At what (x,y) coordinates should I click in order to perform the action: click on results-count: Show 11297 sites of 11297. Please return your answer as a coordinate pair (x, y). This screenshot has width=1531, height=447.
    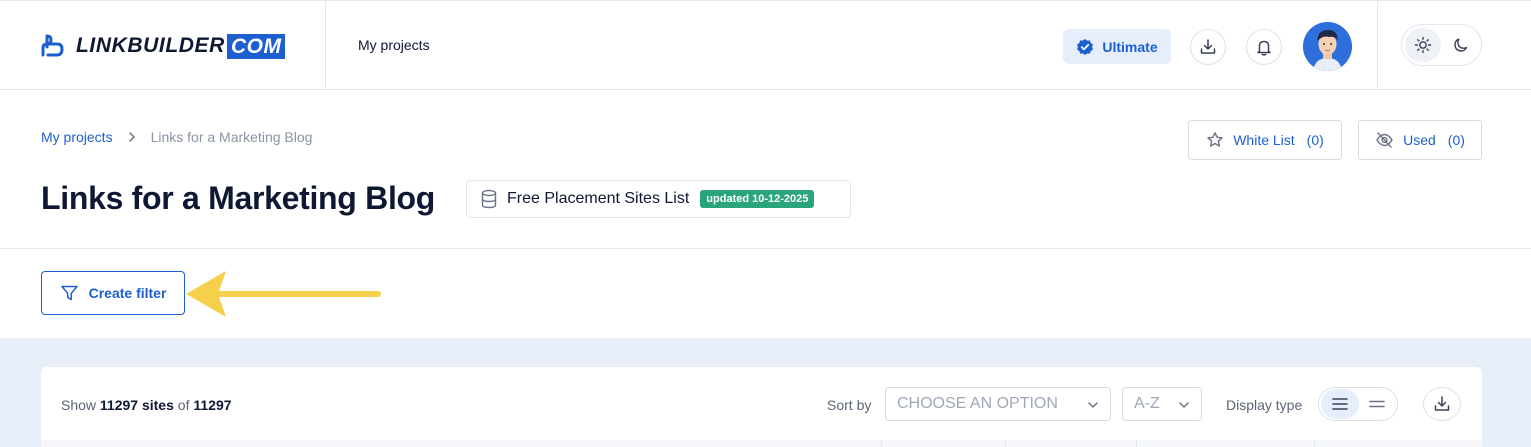
    Looking at the image, I should click on (146, 405).